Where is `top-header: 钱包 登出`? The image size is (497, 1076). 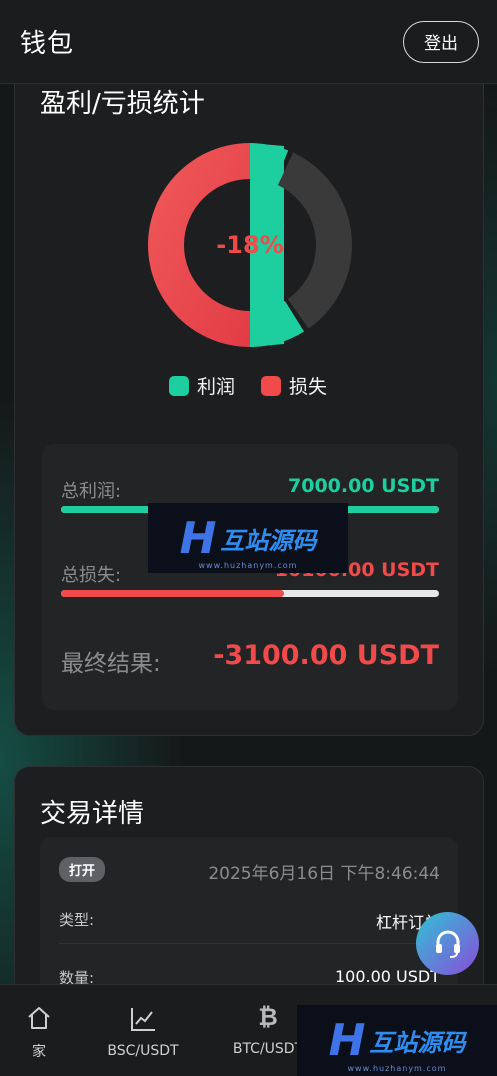
top-header: 钱包 登出 is located at coordinates (248, 42).